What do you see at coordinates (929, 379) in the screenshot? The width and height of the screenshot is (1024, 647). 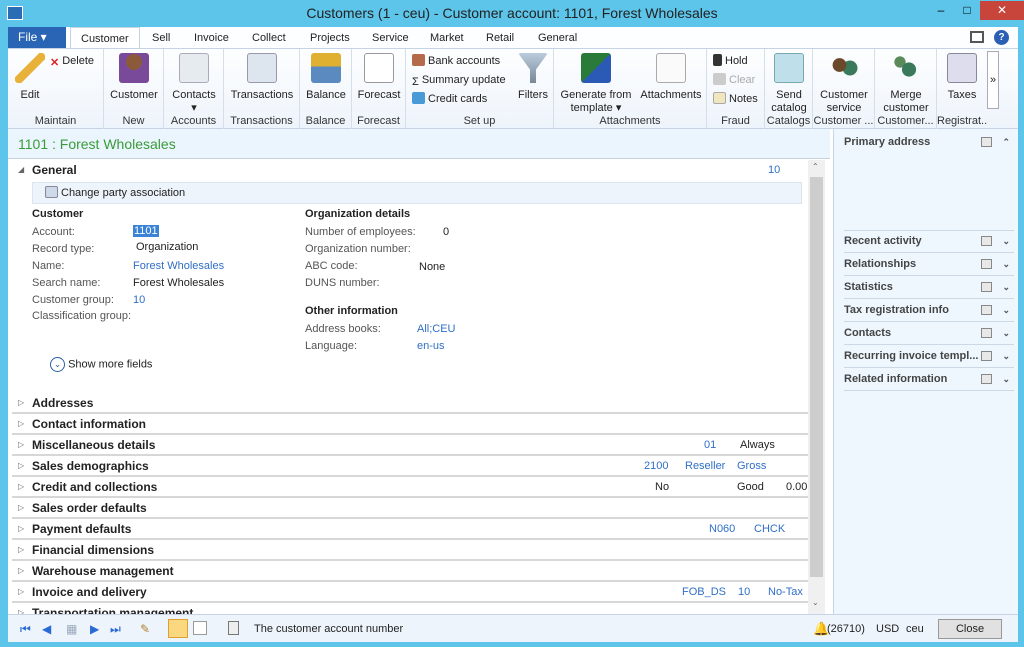 I see `factbox-related-information: Related information ⌄` at bounding box center [929, 379].